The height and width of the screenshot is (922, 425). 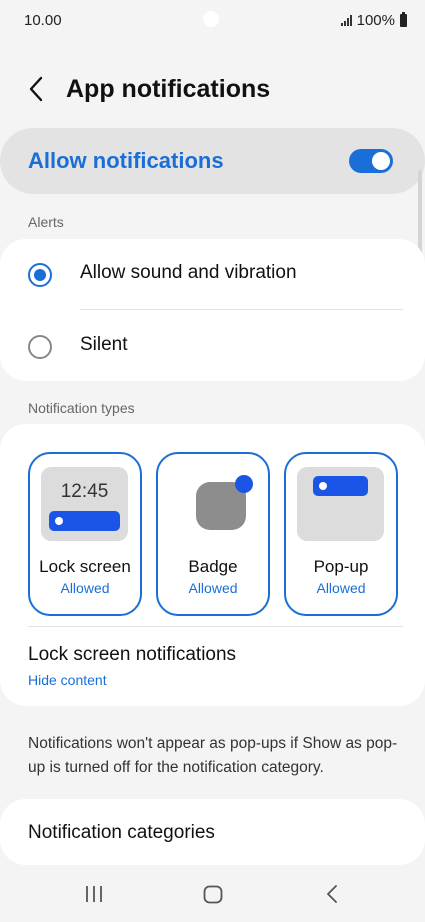 What do you see at coordinates (84, 491) in the screenshot?
I see `preview-time: 12:45` at bounding box center [84, 491].